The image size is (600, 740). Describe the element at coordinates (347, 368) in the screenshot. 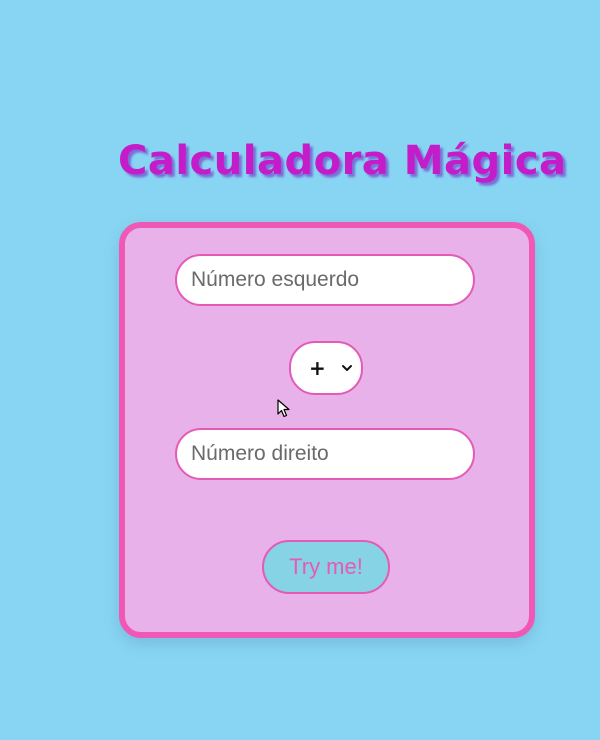

I see `chevron-down-icon` at that location.